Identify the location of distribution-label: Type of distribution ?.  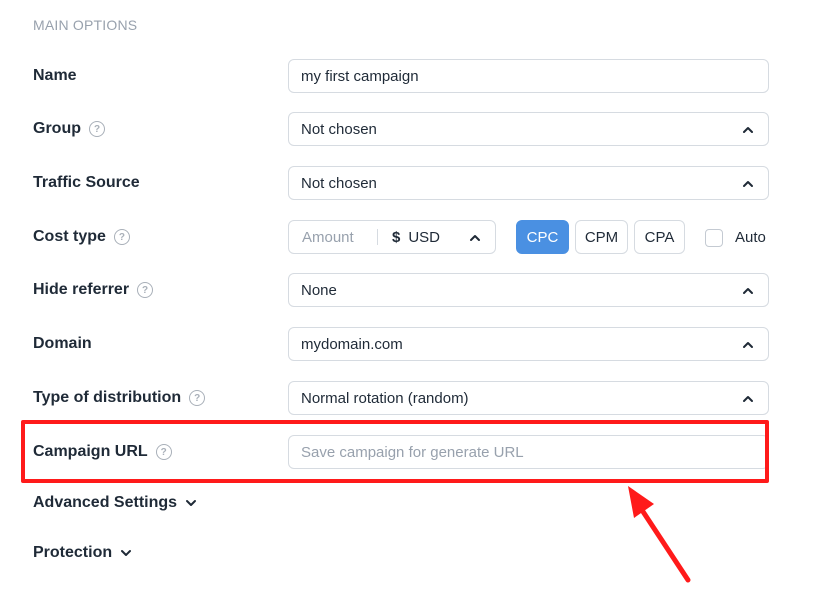
(119, 398).